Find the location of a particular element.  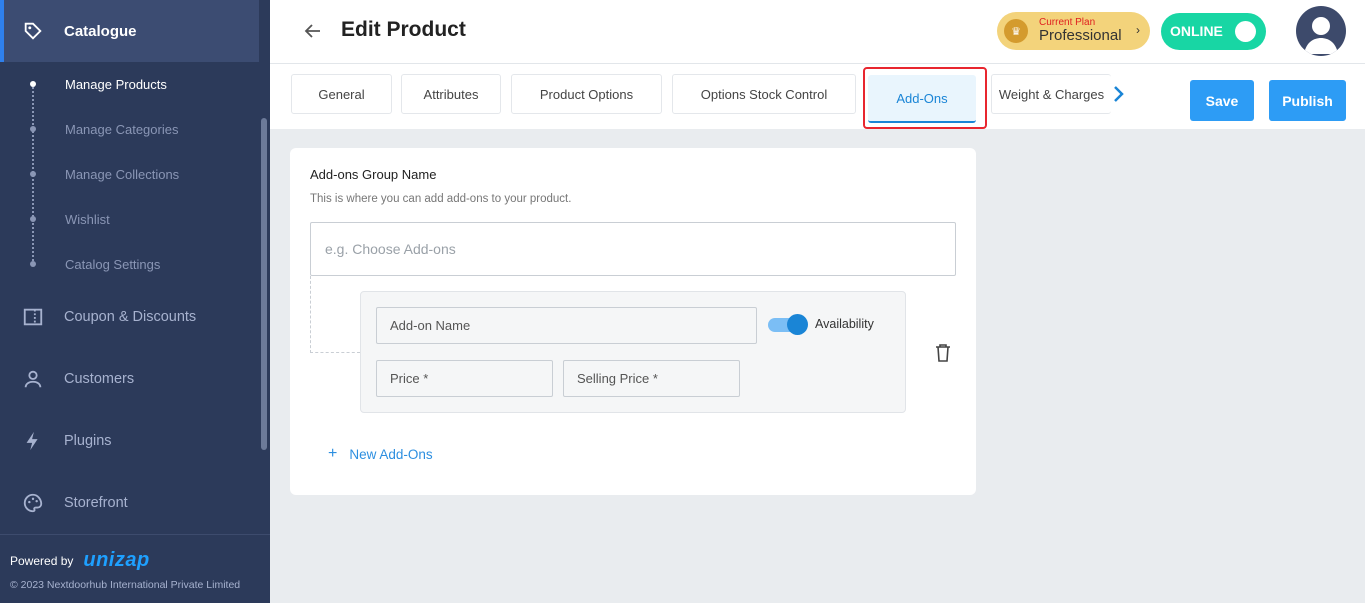

current-plan-badge: ♛ Current Plan Professional › is located at coordinates (1073, 31).